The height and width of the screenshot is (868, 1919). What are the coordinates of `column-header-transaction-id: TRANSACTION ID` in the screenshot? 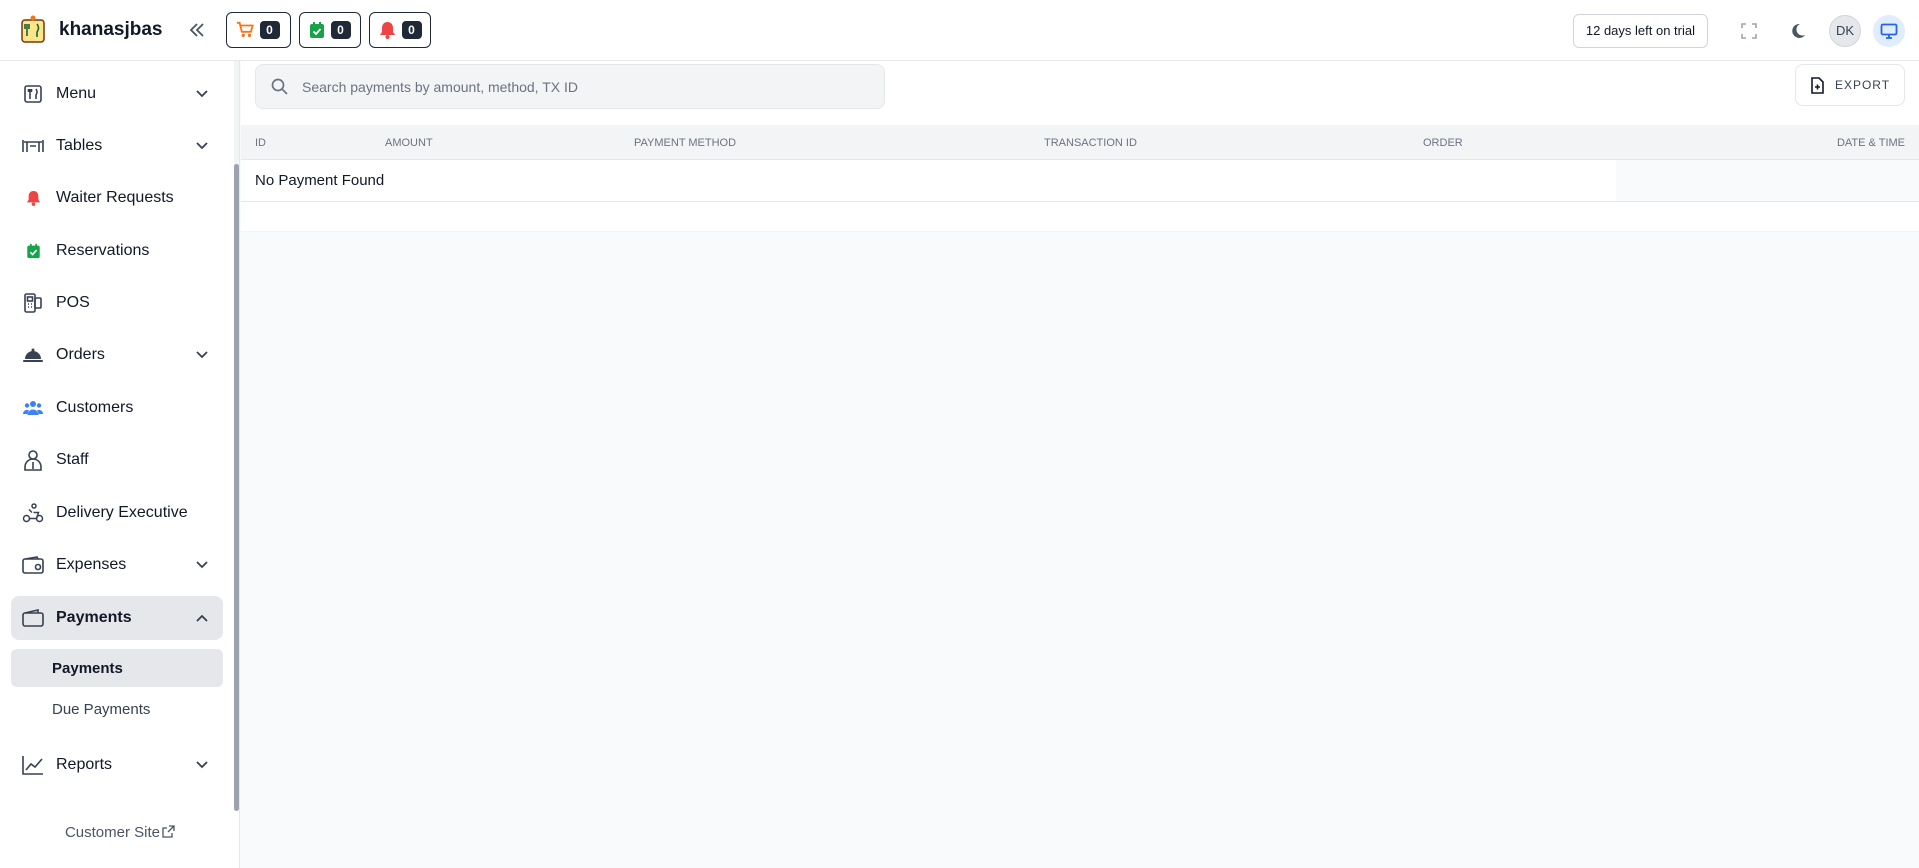 It's located at (1090, 142).